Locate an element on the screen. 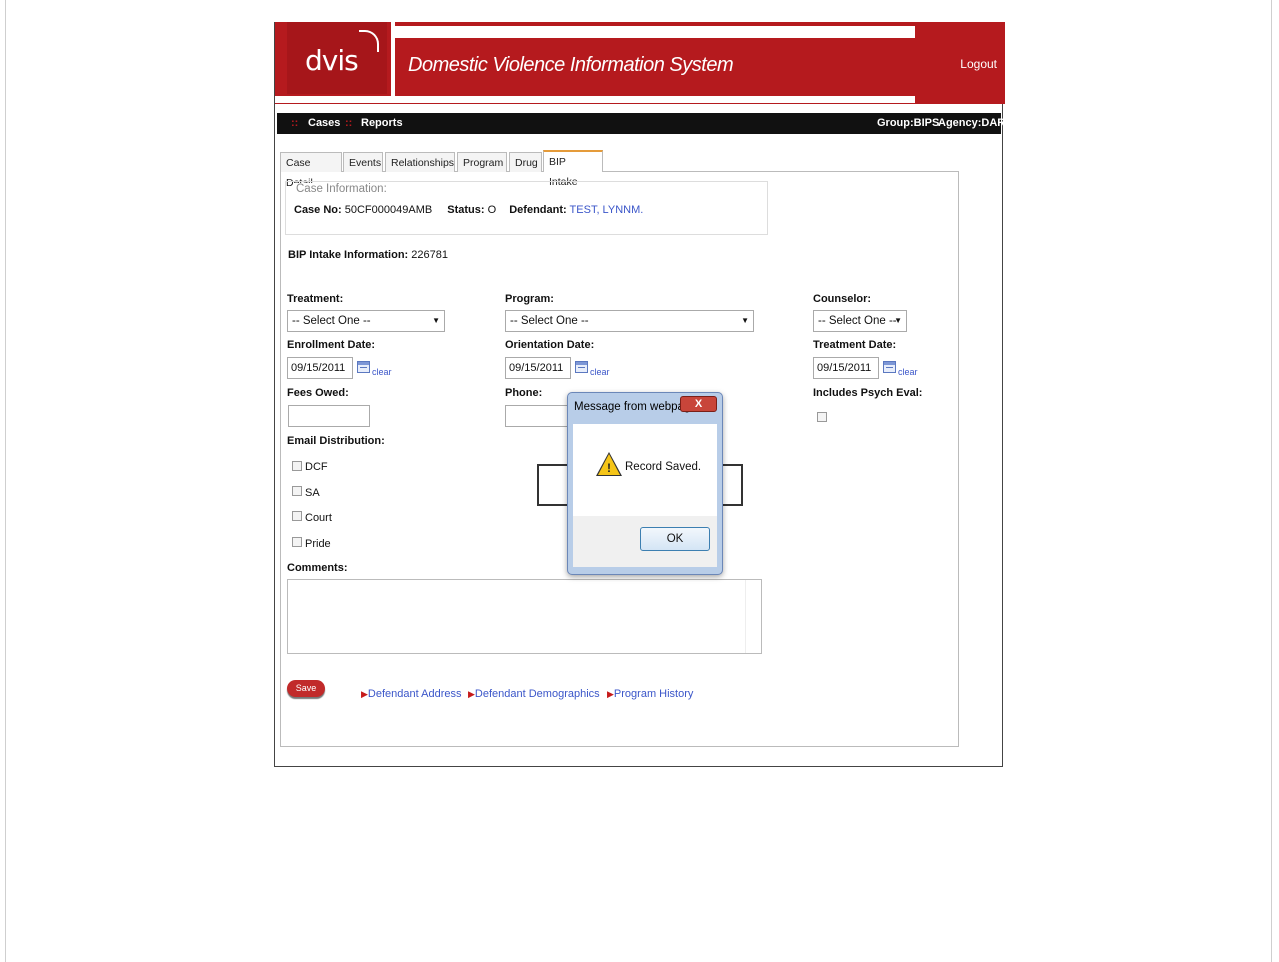  email-sa-checkbox is located at coordinates (297, 491).